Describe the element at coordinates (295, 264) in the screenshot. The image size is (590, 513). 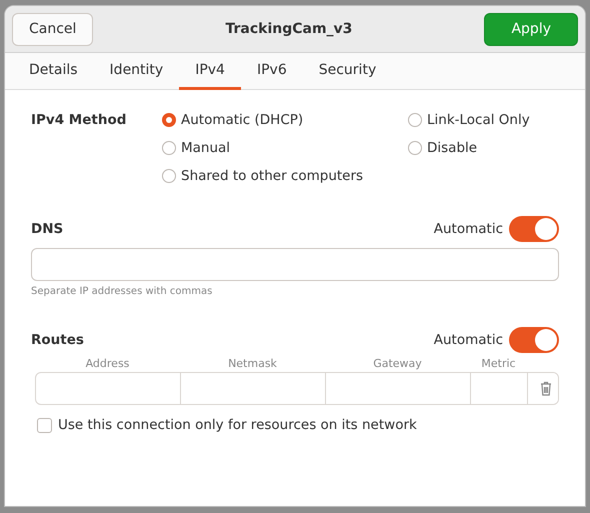
I see `dns-field` at that location.